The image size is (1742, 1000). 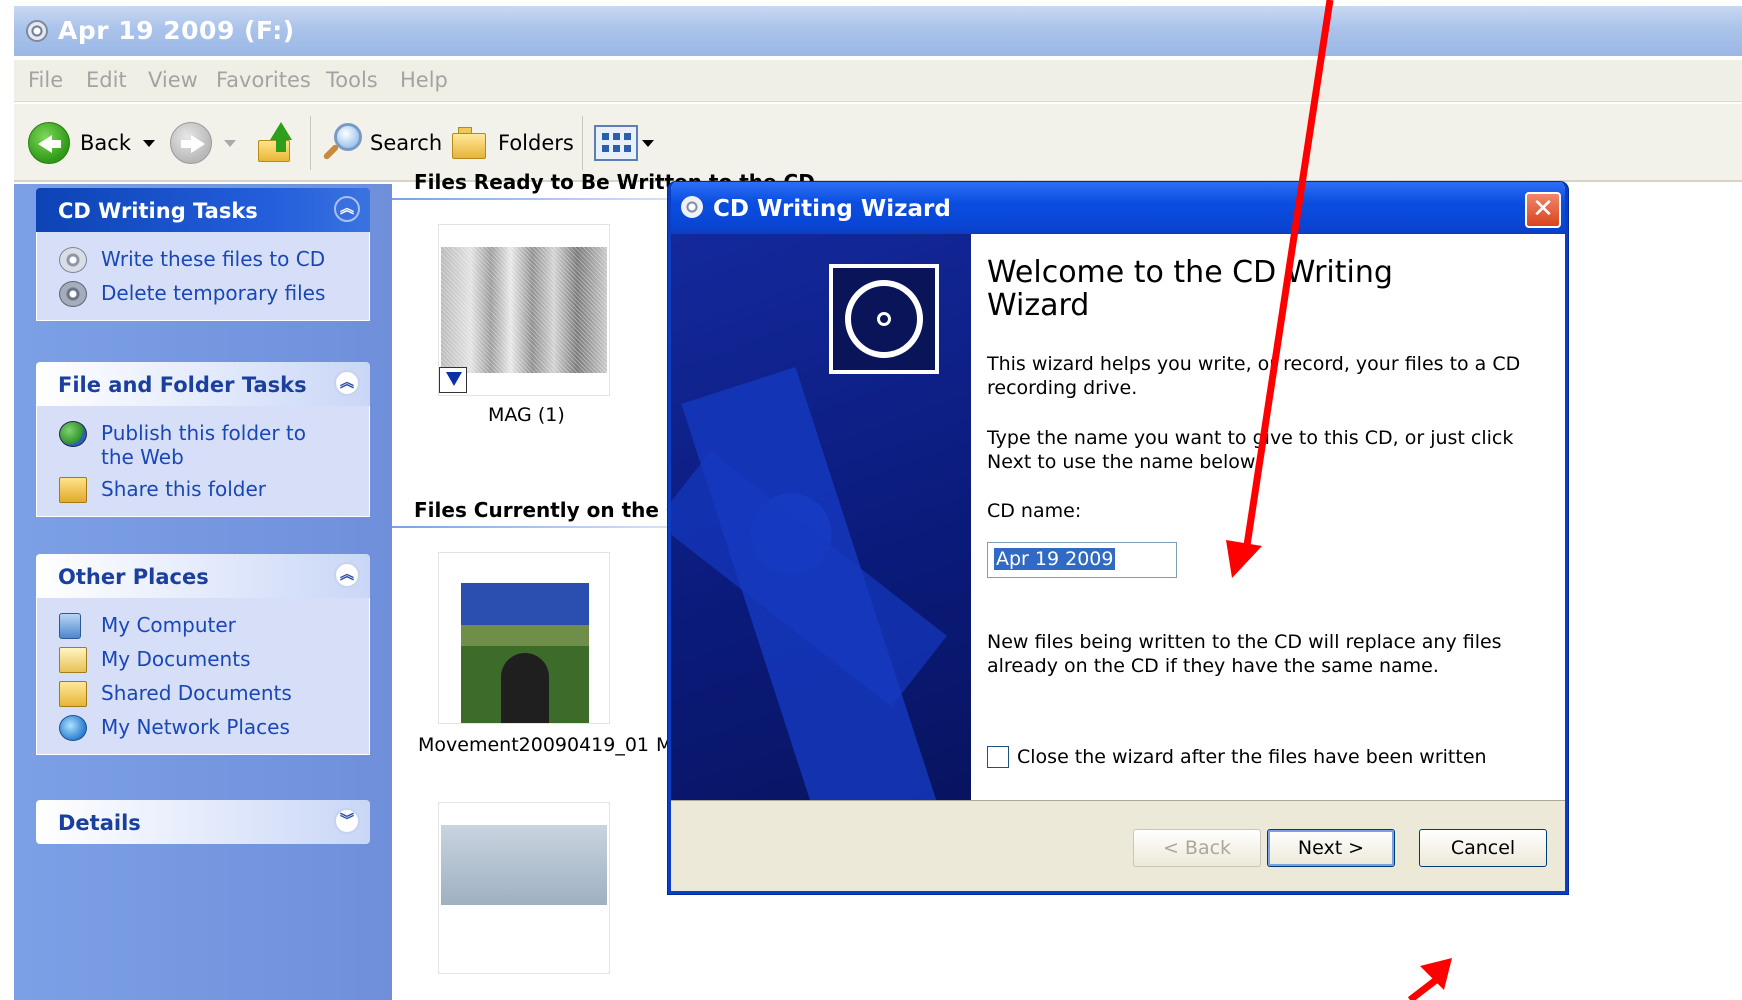 I want to click on views-button, so click(x=624, y=143).